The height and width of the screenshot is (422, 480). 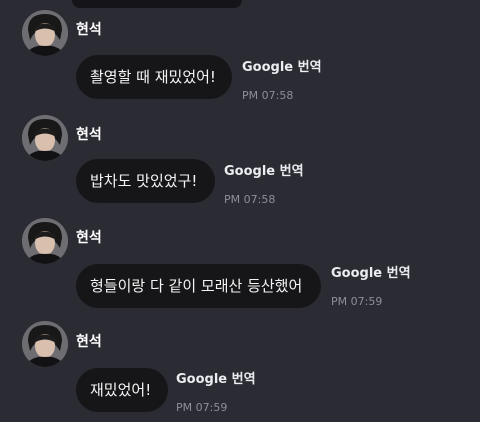 I want to click on message-bubble: 재밌었어!, so click(x=122, y=390).